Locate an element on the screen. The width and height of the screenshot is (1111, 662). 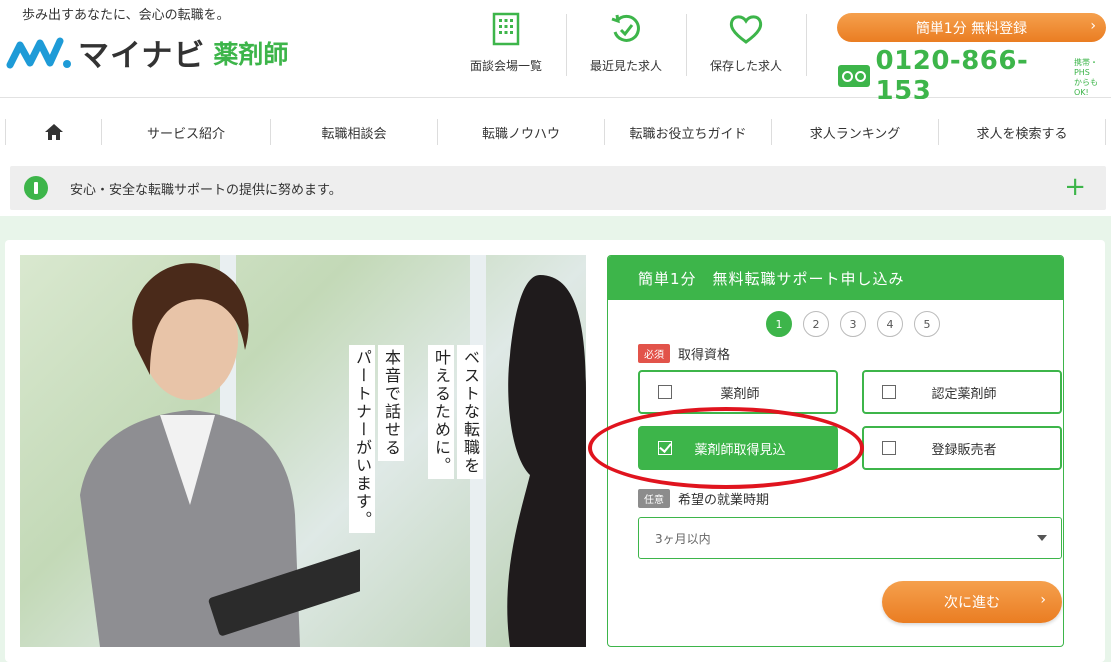
step-5: 5 is located at coordinates (927, 324).